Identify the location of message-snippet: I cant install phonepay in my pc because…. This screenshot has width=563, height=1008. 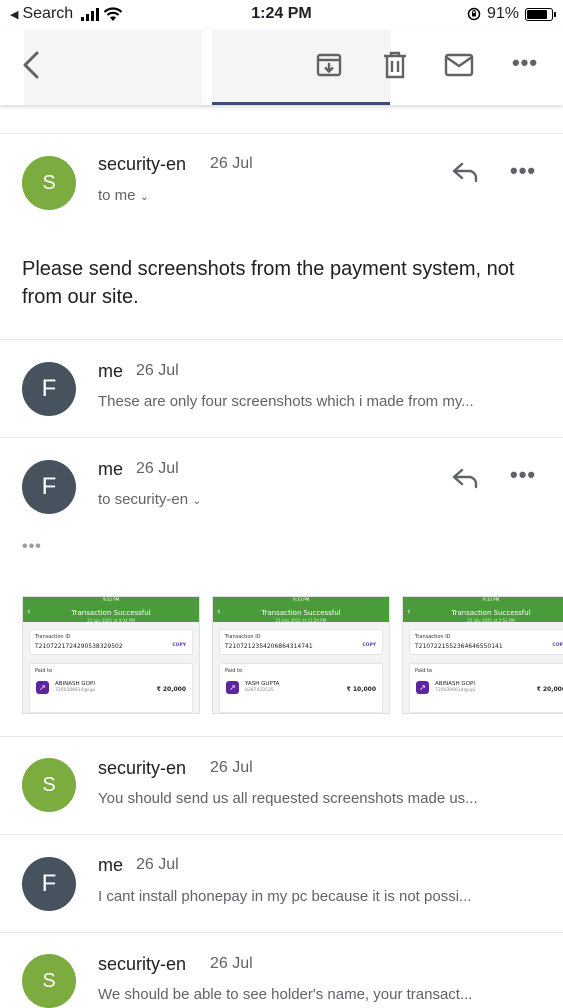
(285, 896).